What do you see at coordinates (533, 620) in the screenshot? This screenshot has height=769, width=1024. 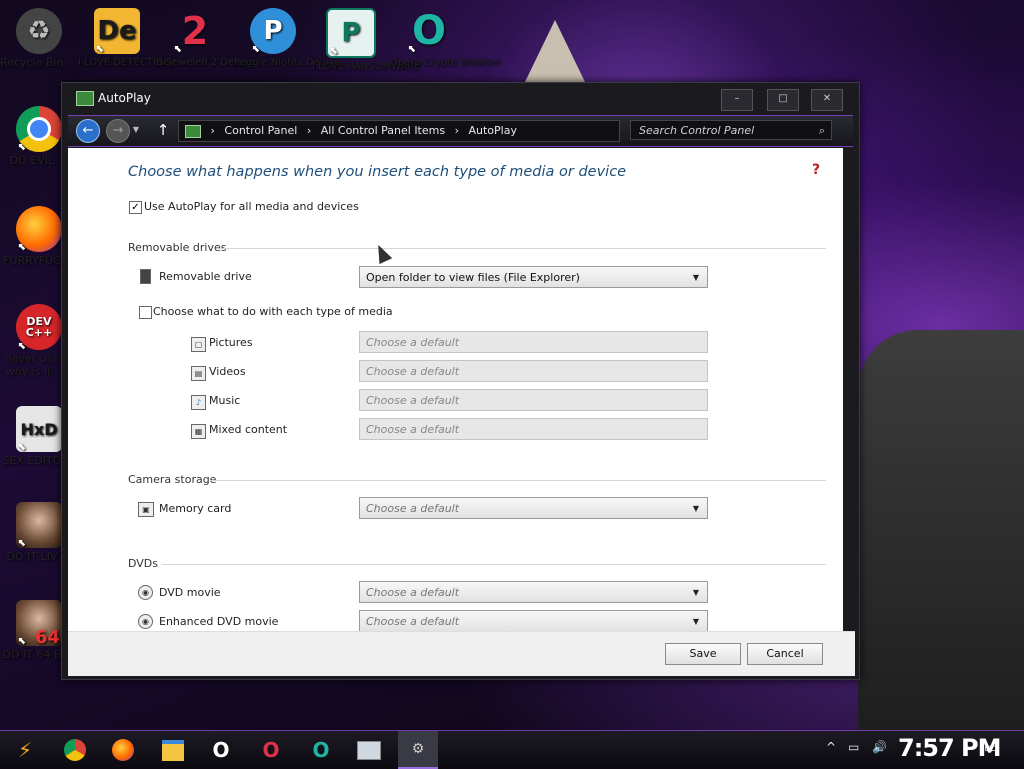 I see `enhanced-dvd-movie-select: Choose a default ▼` at bounding box center [533, 620].